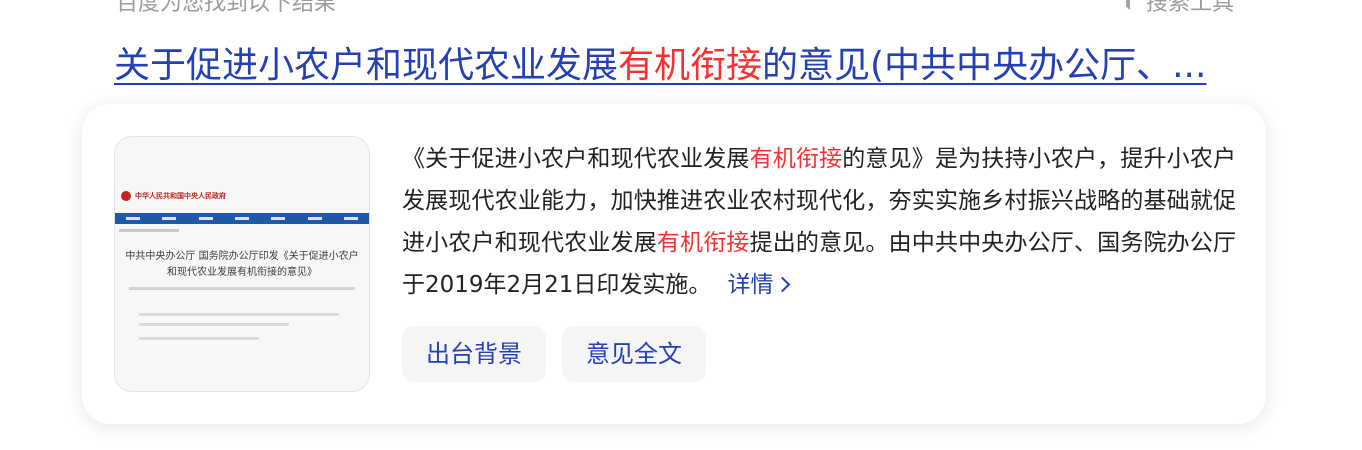 The image size is (1362, 450). I want to click on thumbnail-breadcrumb, so click(149, 230).